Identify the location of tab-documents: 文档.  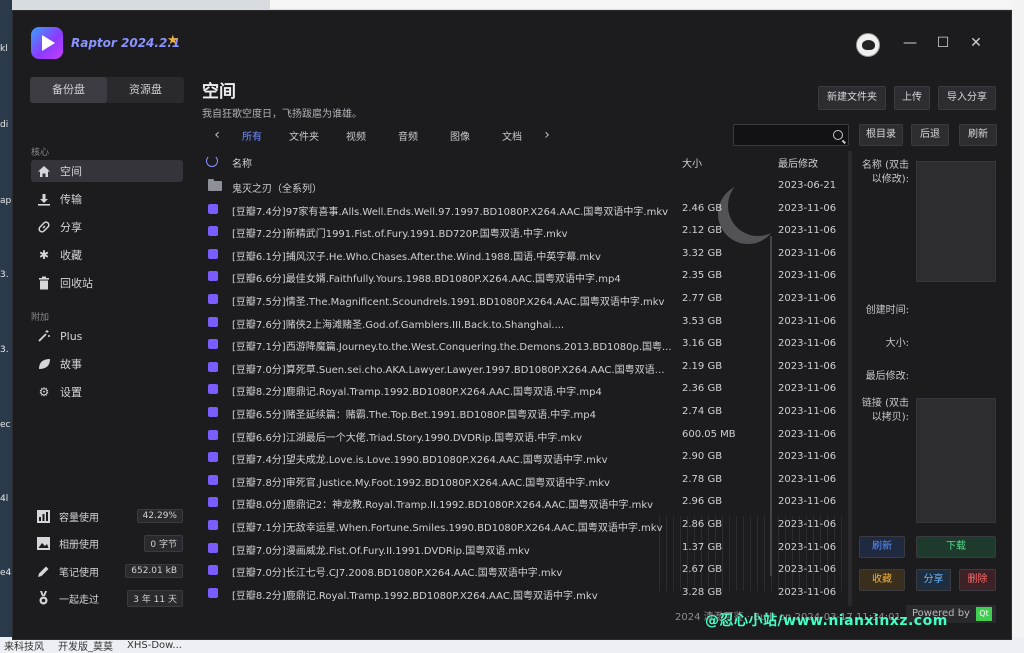
(512, 135).